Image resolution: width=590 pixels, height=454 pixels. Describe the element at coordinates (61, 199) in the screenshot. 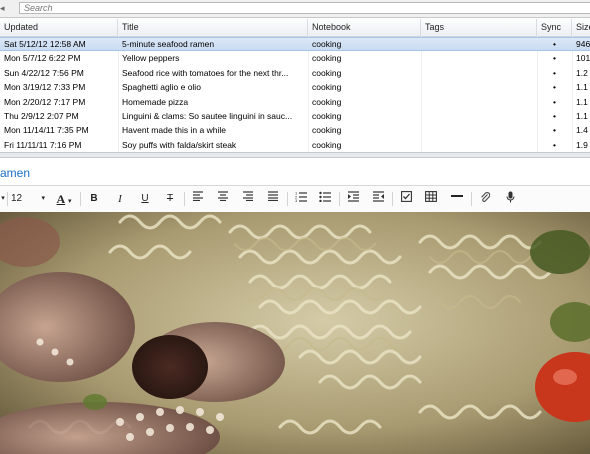

I see `font-color-icon: A` at that location.